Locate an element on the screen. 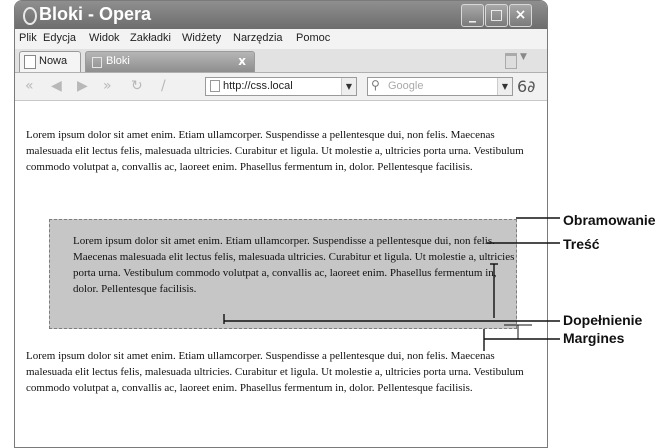 The image size is (659, 448). address-field: http://css.local ▼ is located at coordinates (281, 86).